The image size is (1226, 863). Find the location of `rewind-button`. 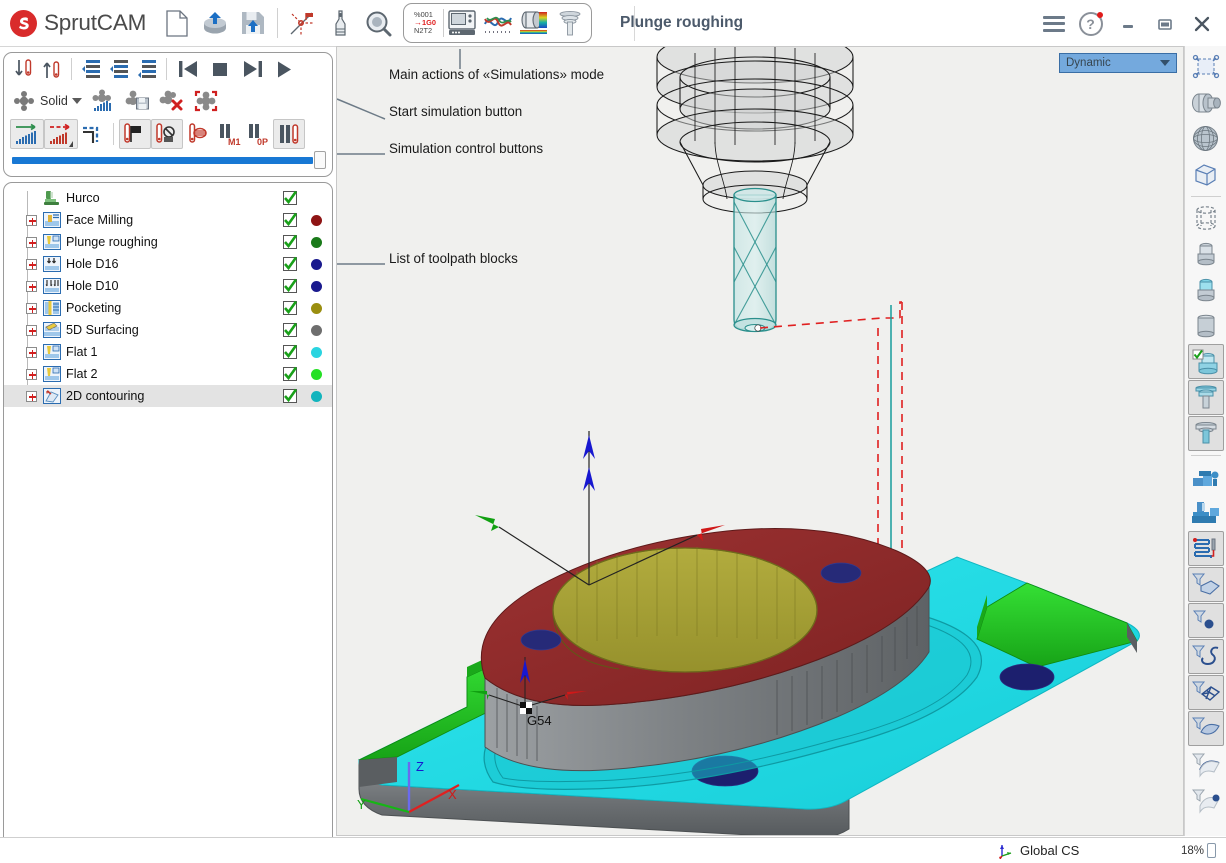

rewind-button is located at coordinates (188, 69).